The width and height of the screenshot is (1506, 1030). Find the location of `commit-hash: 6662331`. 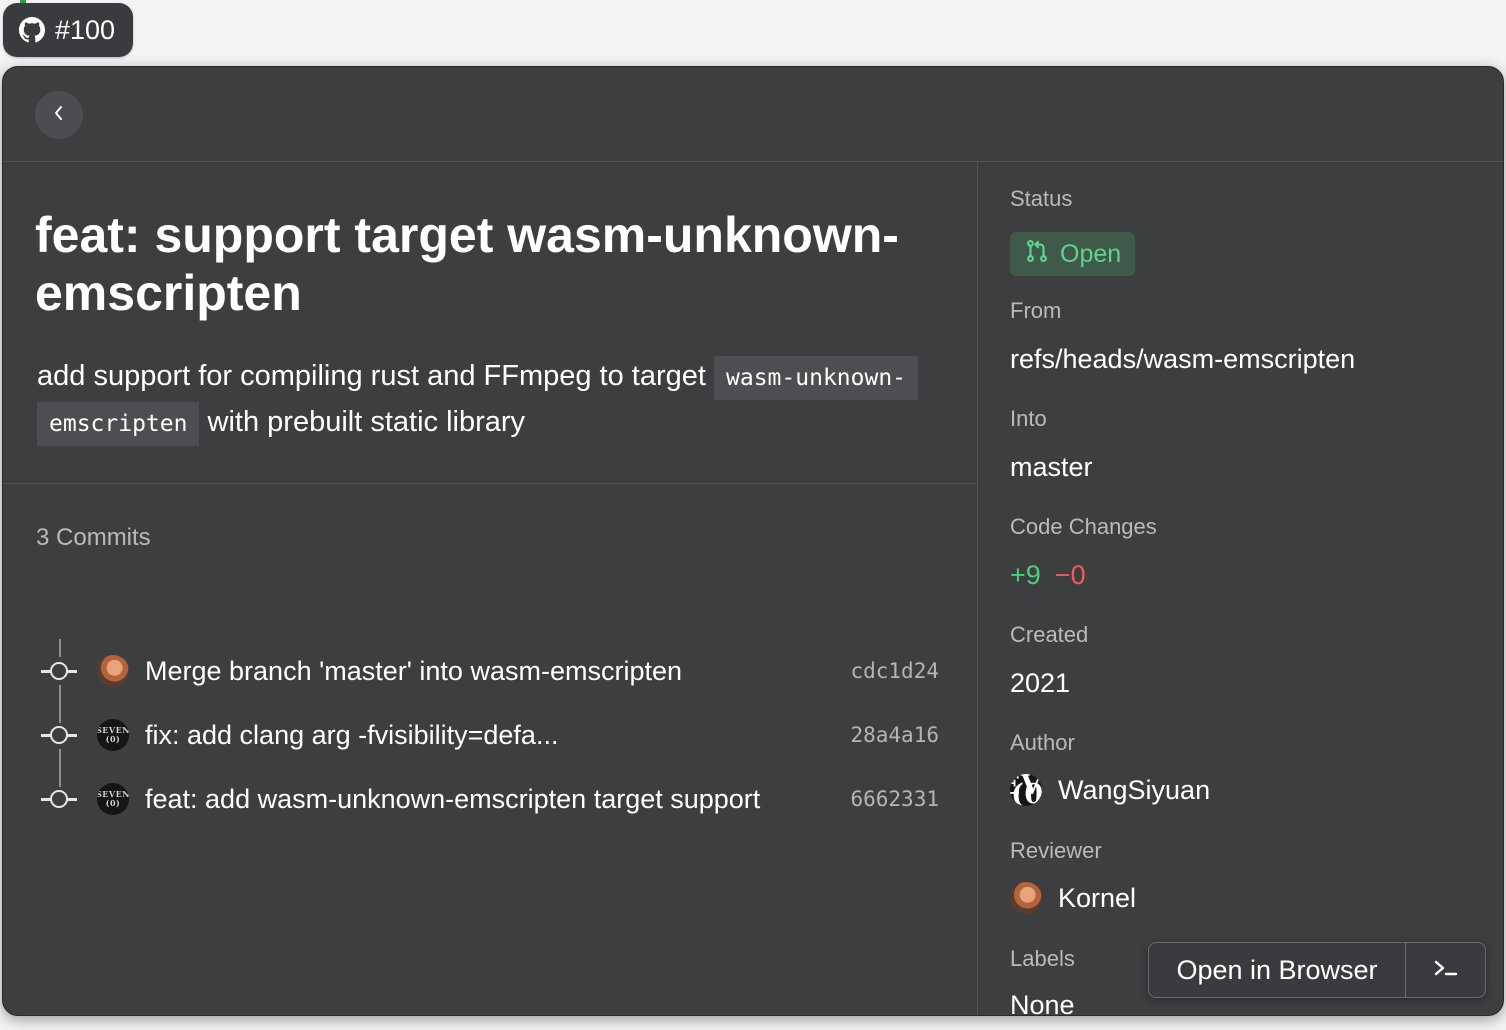

commit-hash: 6662331 is located at coordinates (894, 799).